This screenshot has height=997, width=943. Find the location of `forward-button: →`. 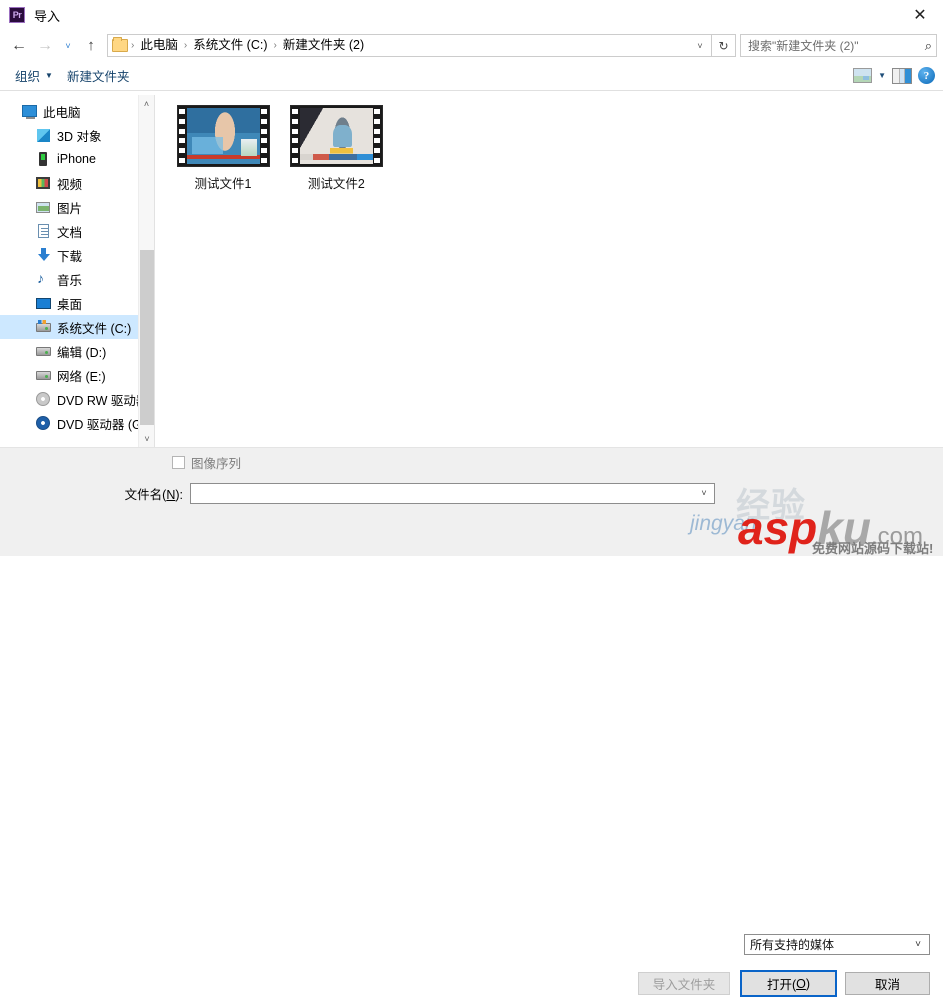

forward-button: → is located at coordinates (45, 46).